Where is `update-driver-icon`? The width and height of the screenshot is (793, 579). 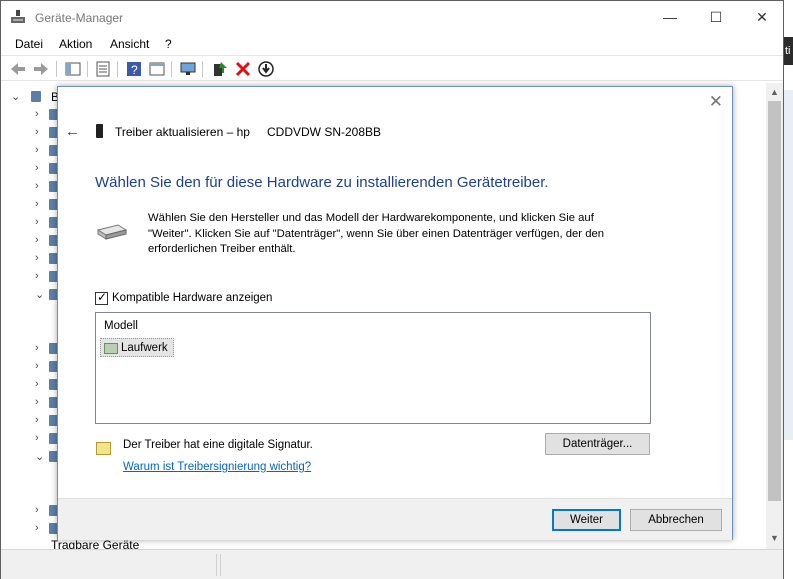
update-driver-icon is located at coordinates (220, 69).